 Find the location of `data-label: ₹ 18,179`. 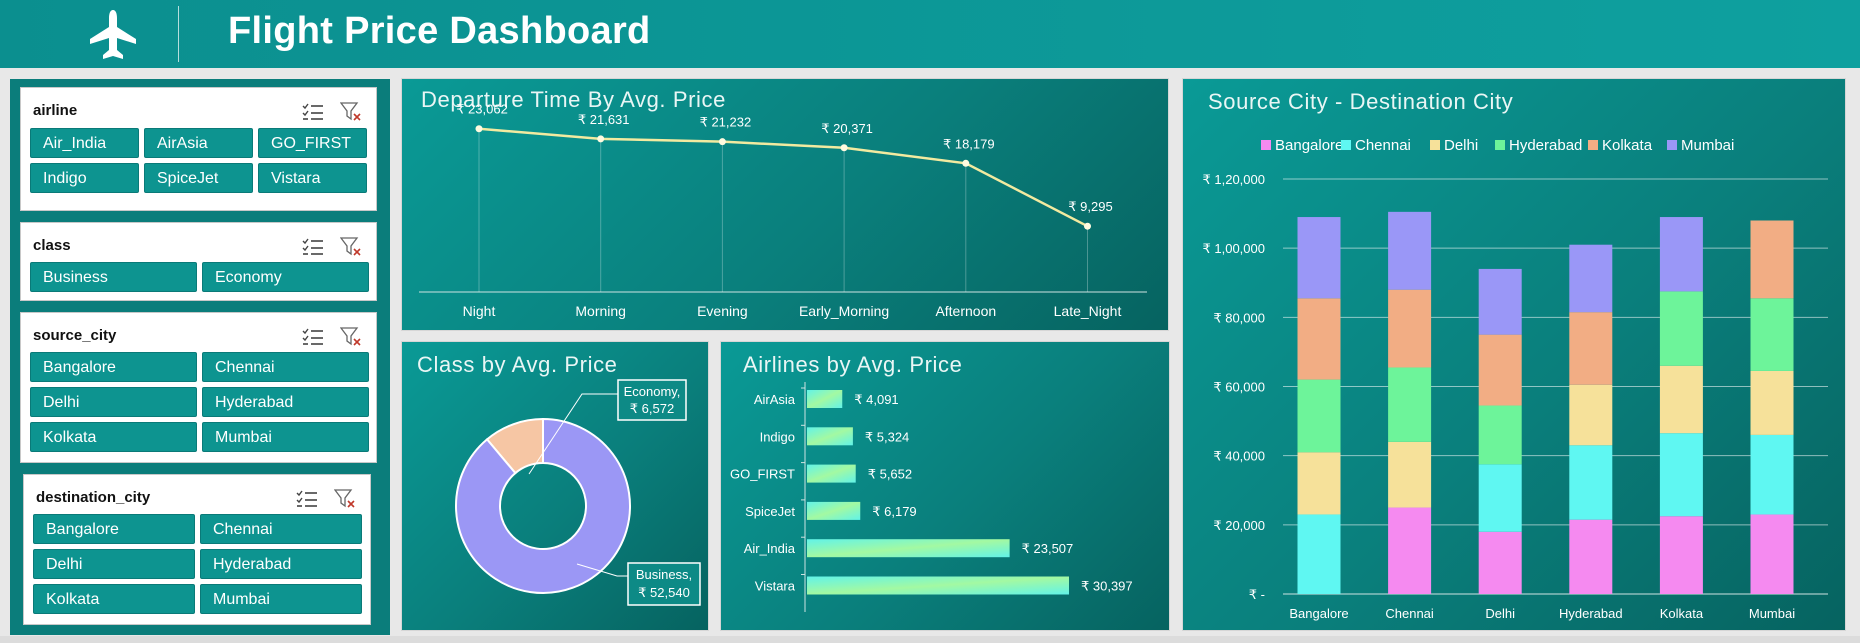

data-label: ₹ 18,179 is located at coordinates (969, 143).